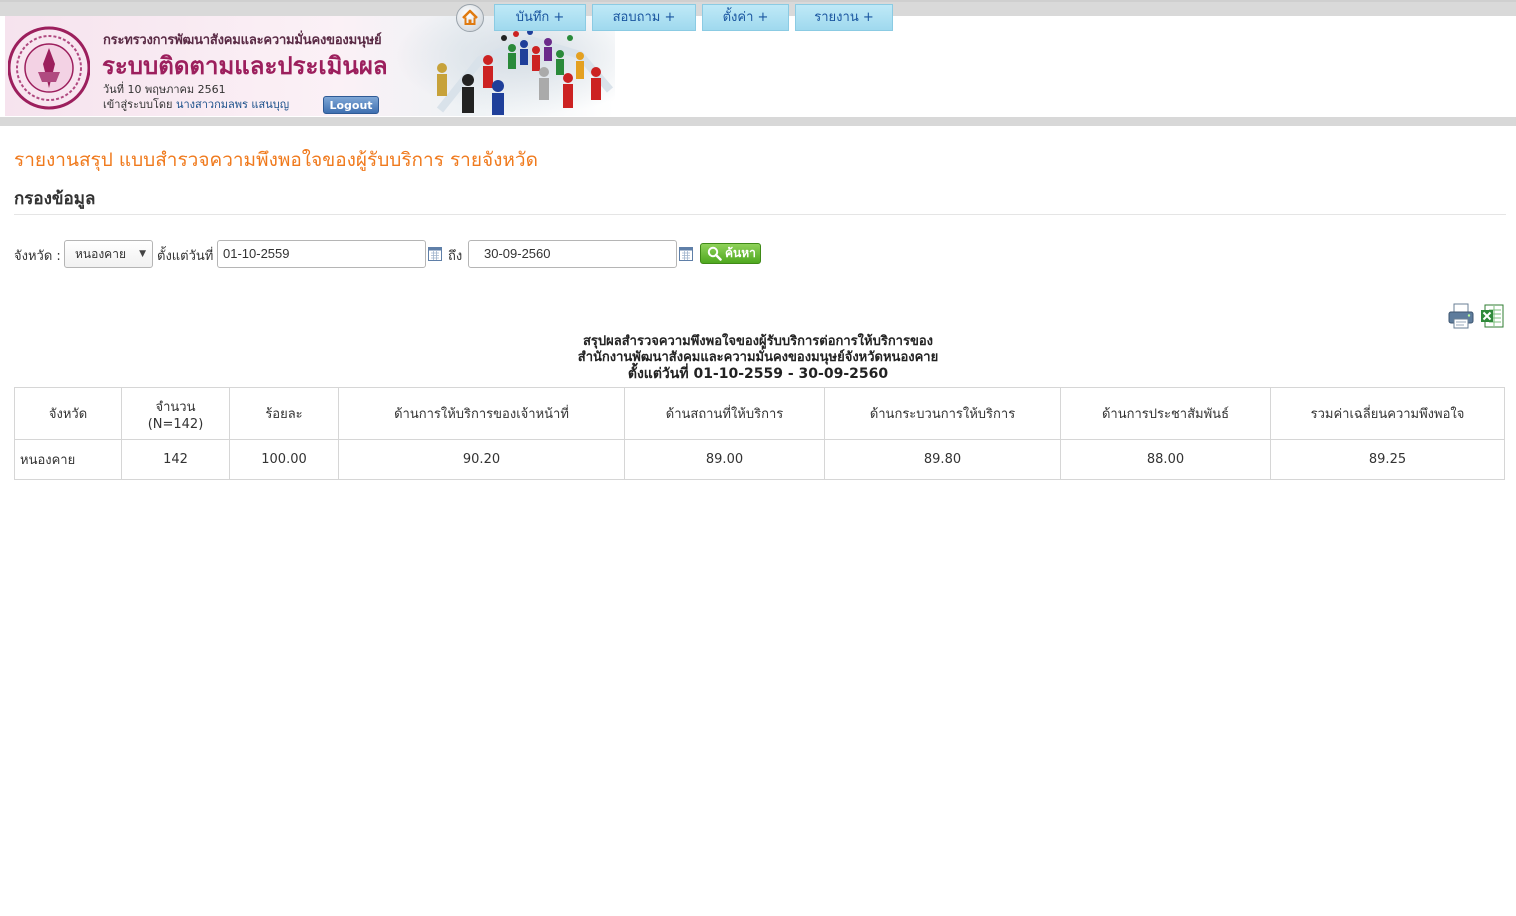  I want to click on filter-divider, so click(760, 214).